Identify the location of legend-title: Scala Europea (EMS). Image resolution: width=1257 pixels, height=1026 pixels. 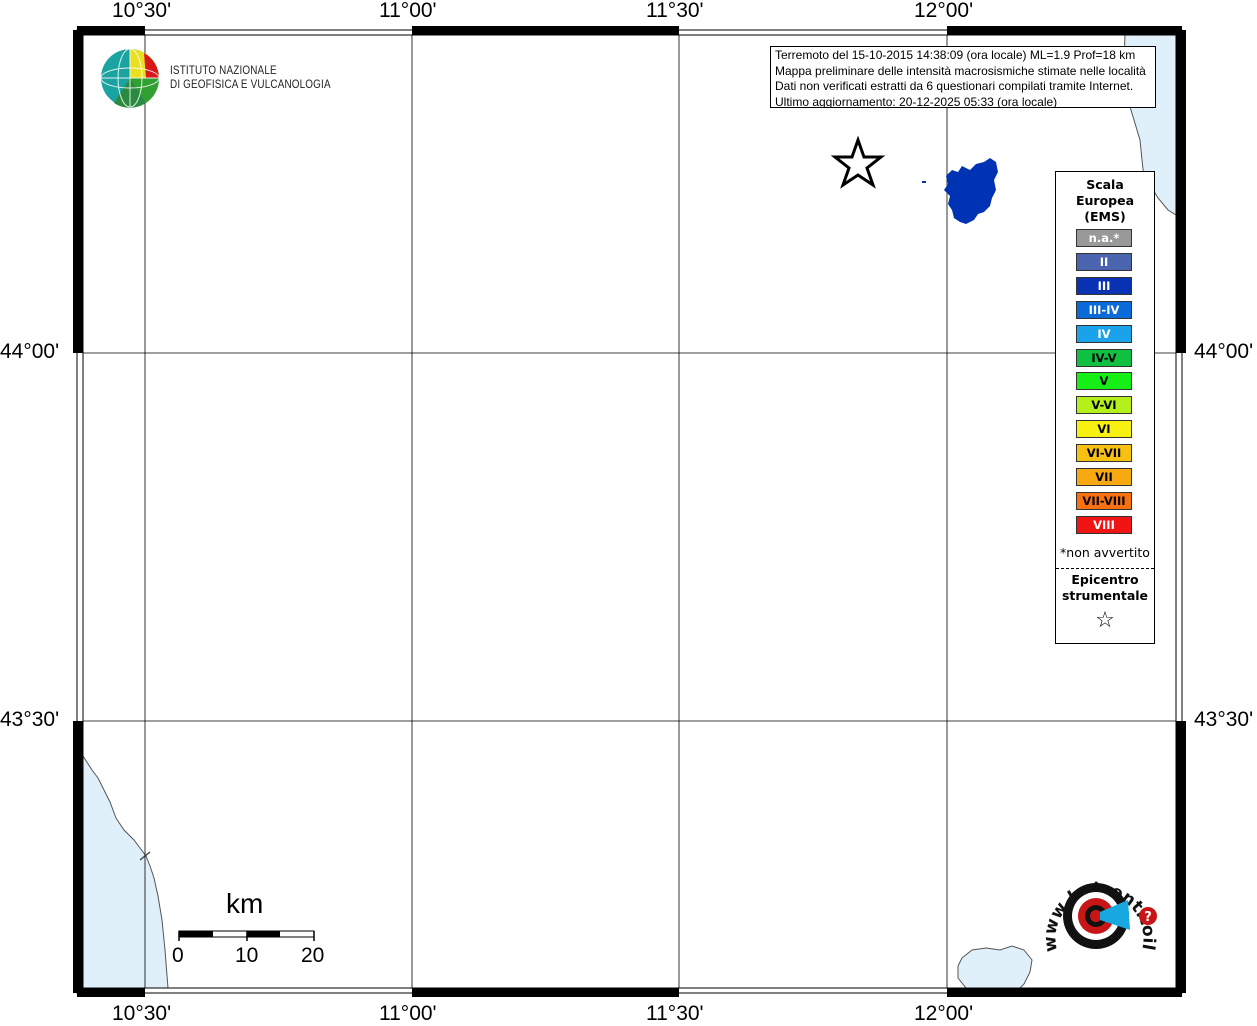
(1105, 201).